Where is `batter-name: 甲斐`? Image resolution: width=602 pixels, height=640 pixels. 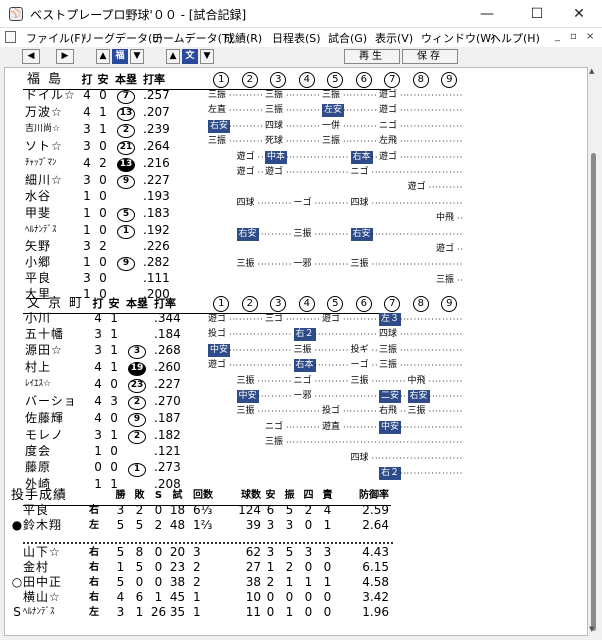 batter-name: 甲斐 is located at coordinates (50, 213).